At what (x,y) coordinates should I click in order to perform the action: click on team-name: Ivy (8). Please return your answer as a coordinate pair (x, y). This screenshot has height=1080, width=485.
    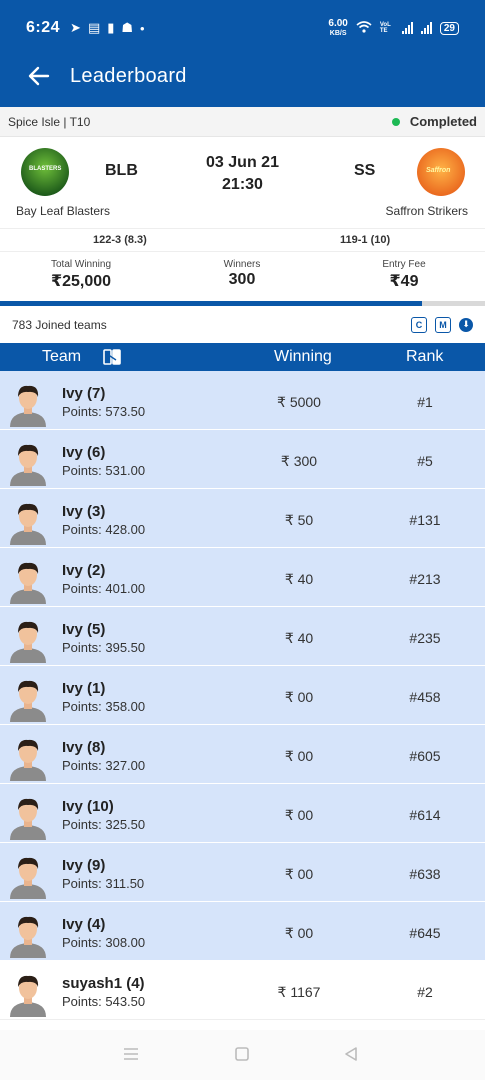
    Looking at the image, I should click on (84, 747).